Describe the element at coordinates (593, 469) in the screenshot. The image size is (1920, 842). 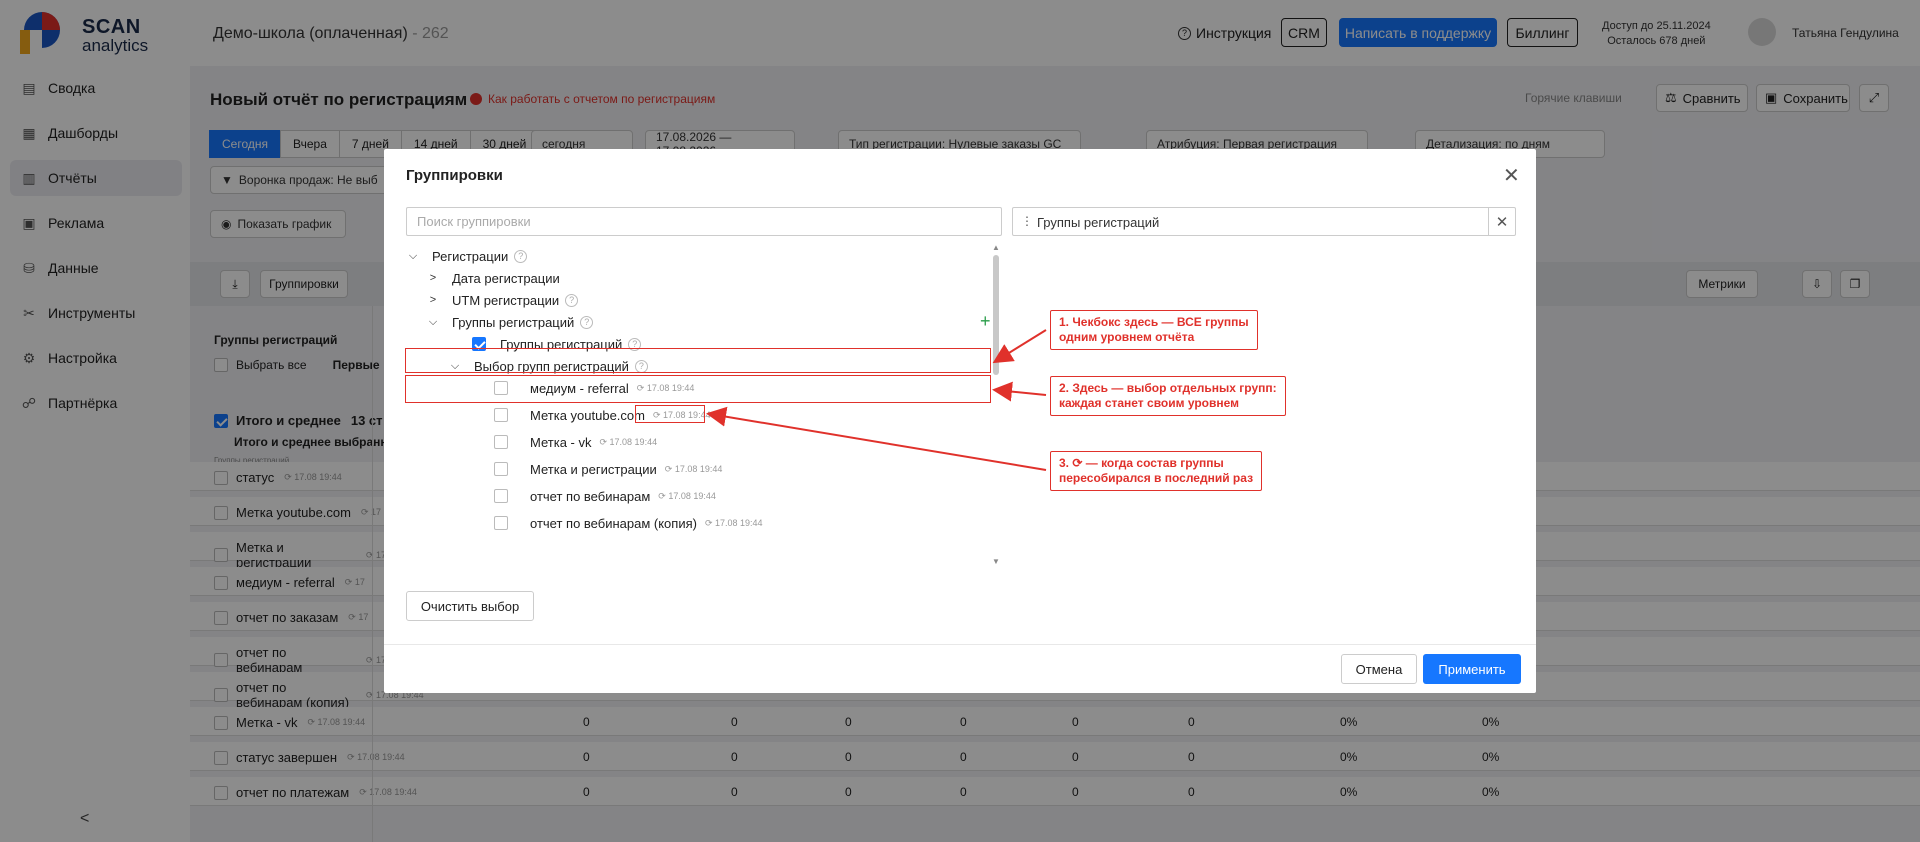
I see `group-label: Метка и регистрации` at that location.